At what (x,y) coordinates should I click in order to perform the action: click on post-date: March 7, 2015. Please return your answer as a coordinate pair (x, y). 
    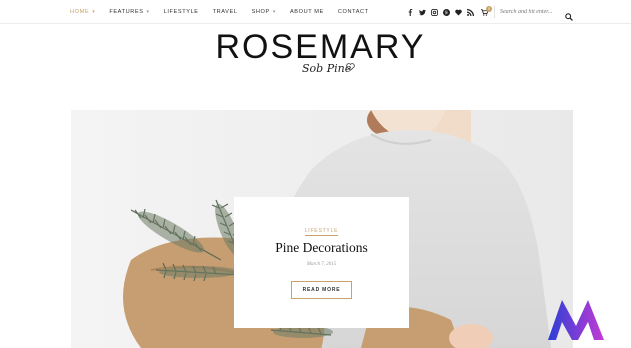
    Looking at the image, I should click on (321, 264).